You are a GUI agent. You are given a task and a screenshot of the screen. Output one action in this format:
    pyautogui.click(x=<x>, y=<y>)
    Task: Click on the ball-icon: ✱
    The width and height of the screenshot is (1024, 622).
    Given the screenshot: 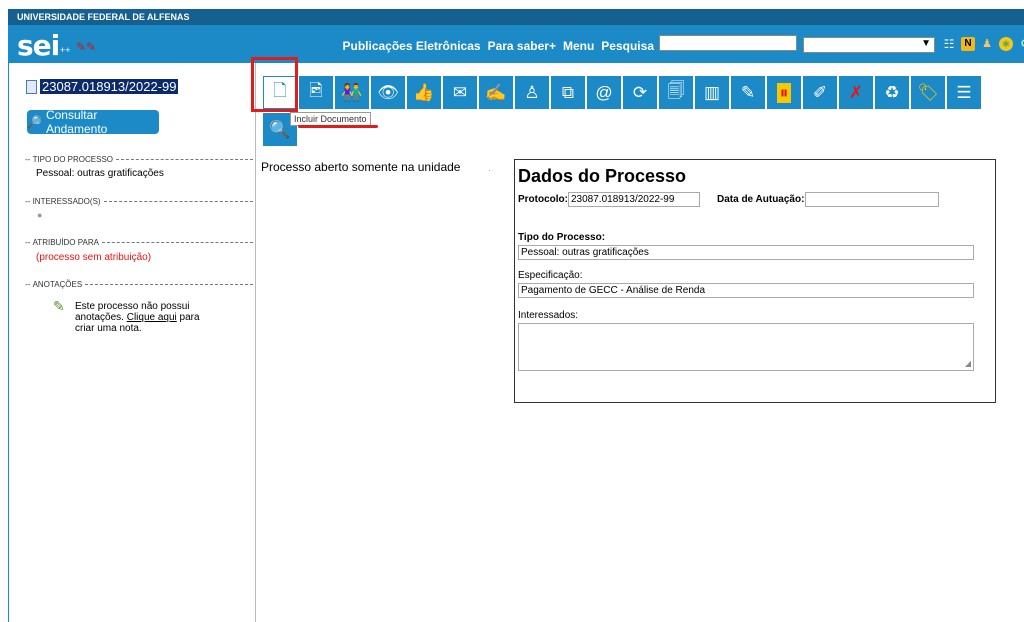 What is the action you would take?
    pyautogui.click(x=1006, y=44)
    